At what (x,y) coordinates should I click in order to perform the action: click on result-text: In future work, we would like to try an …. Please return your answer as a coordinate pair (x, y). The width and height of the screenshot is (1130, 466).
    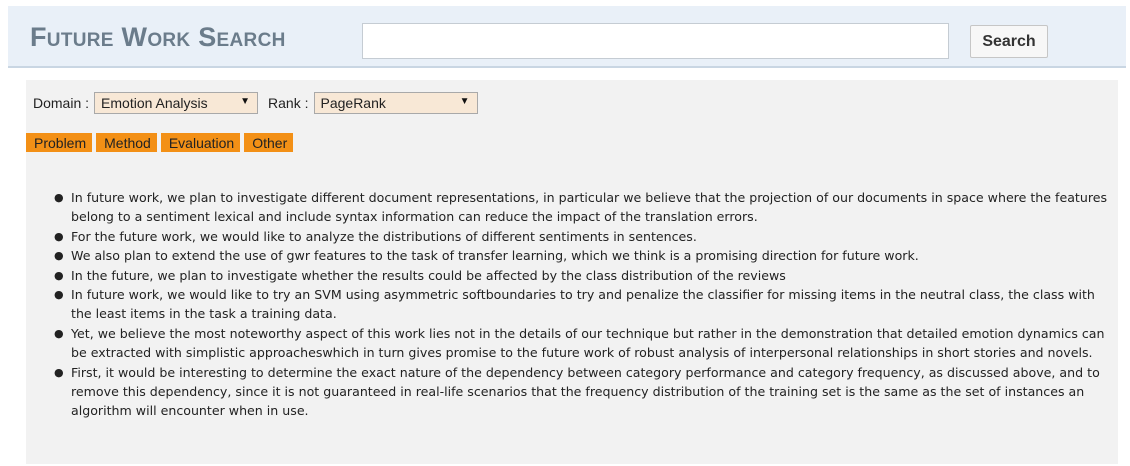
    Looking at the image, I should click on (583, 304).